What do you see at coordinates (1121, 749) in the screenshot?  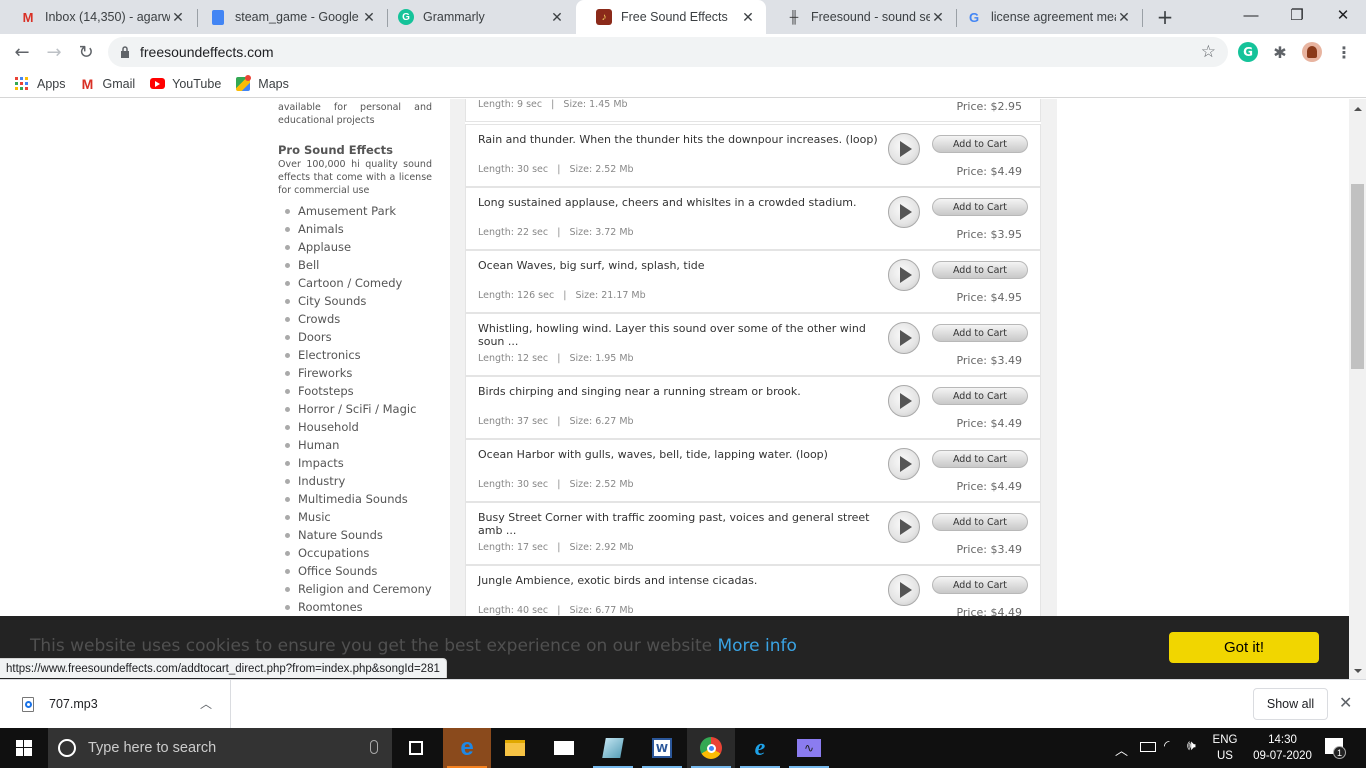 I see `show-hidden-icons-chevron: ︿` at bounding box center [1121, 749].